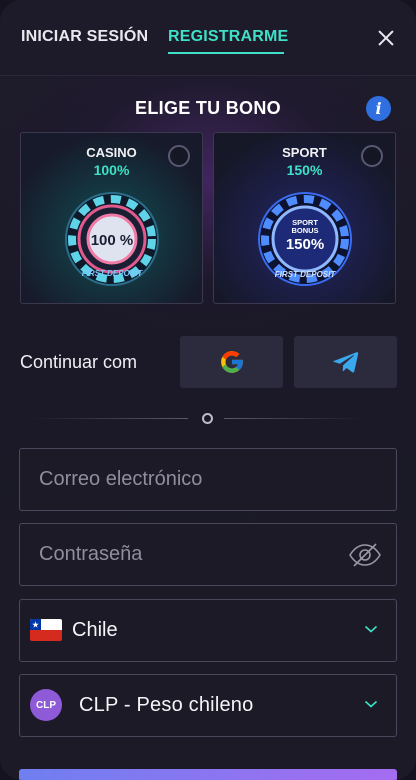 The height and width of the screenshot is (780, 416). Describe the element at coordinates (207, 418) in the screenshot. I see `divider-circle` at that location.